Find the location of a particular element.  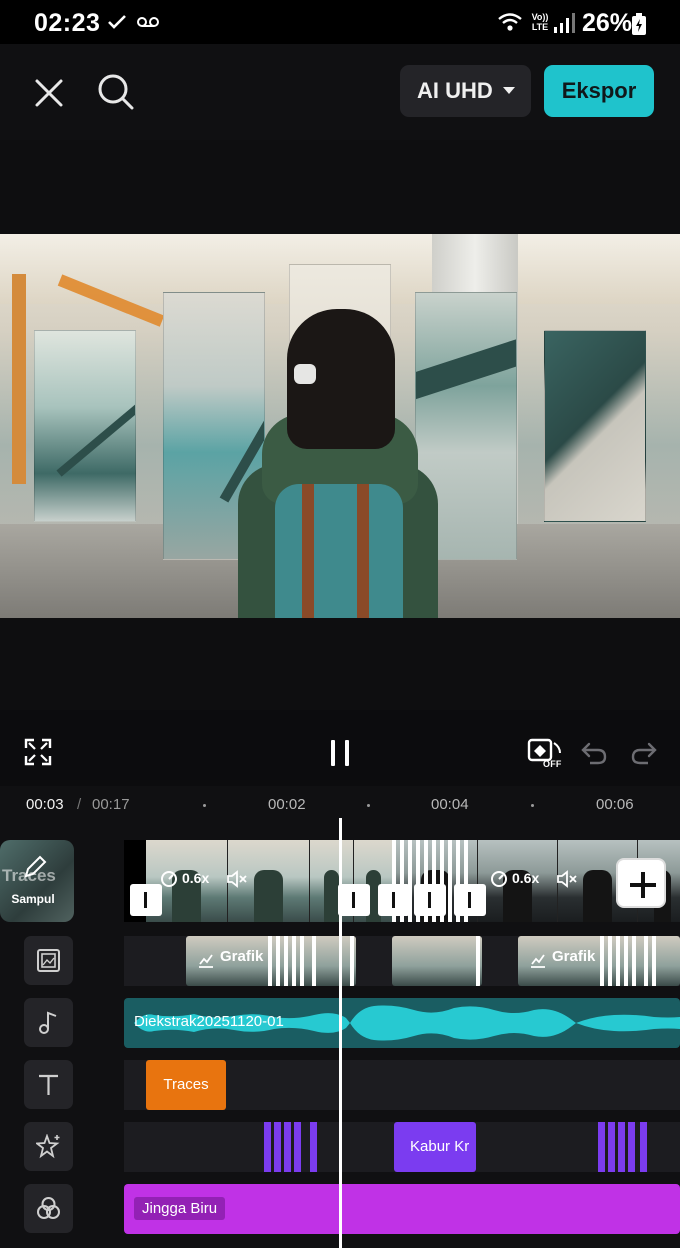

audio-clip-label: Diekstrak20251120-01 is located at coordinates (209, 1021).